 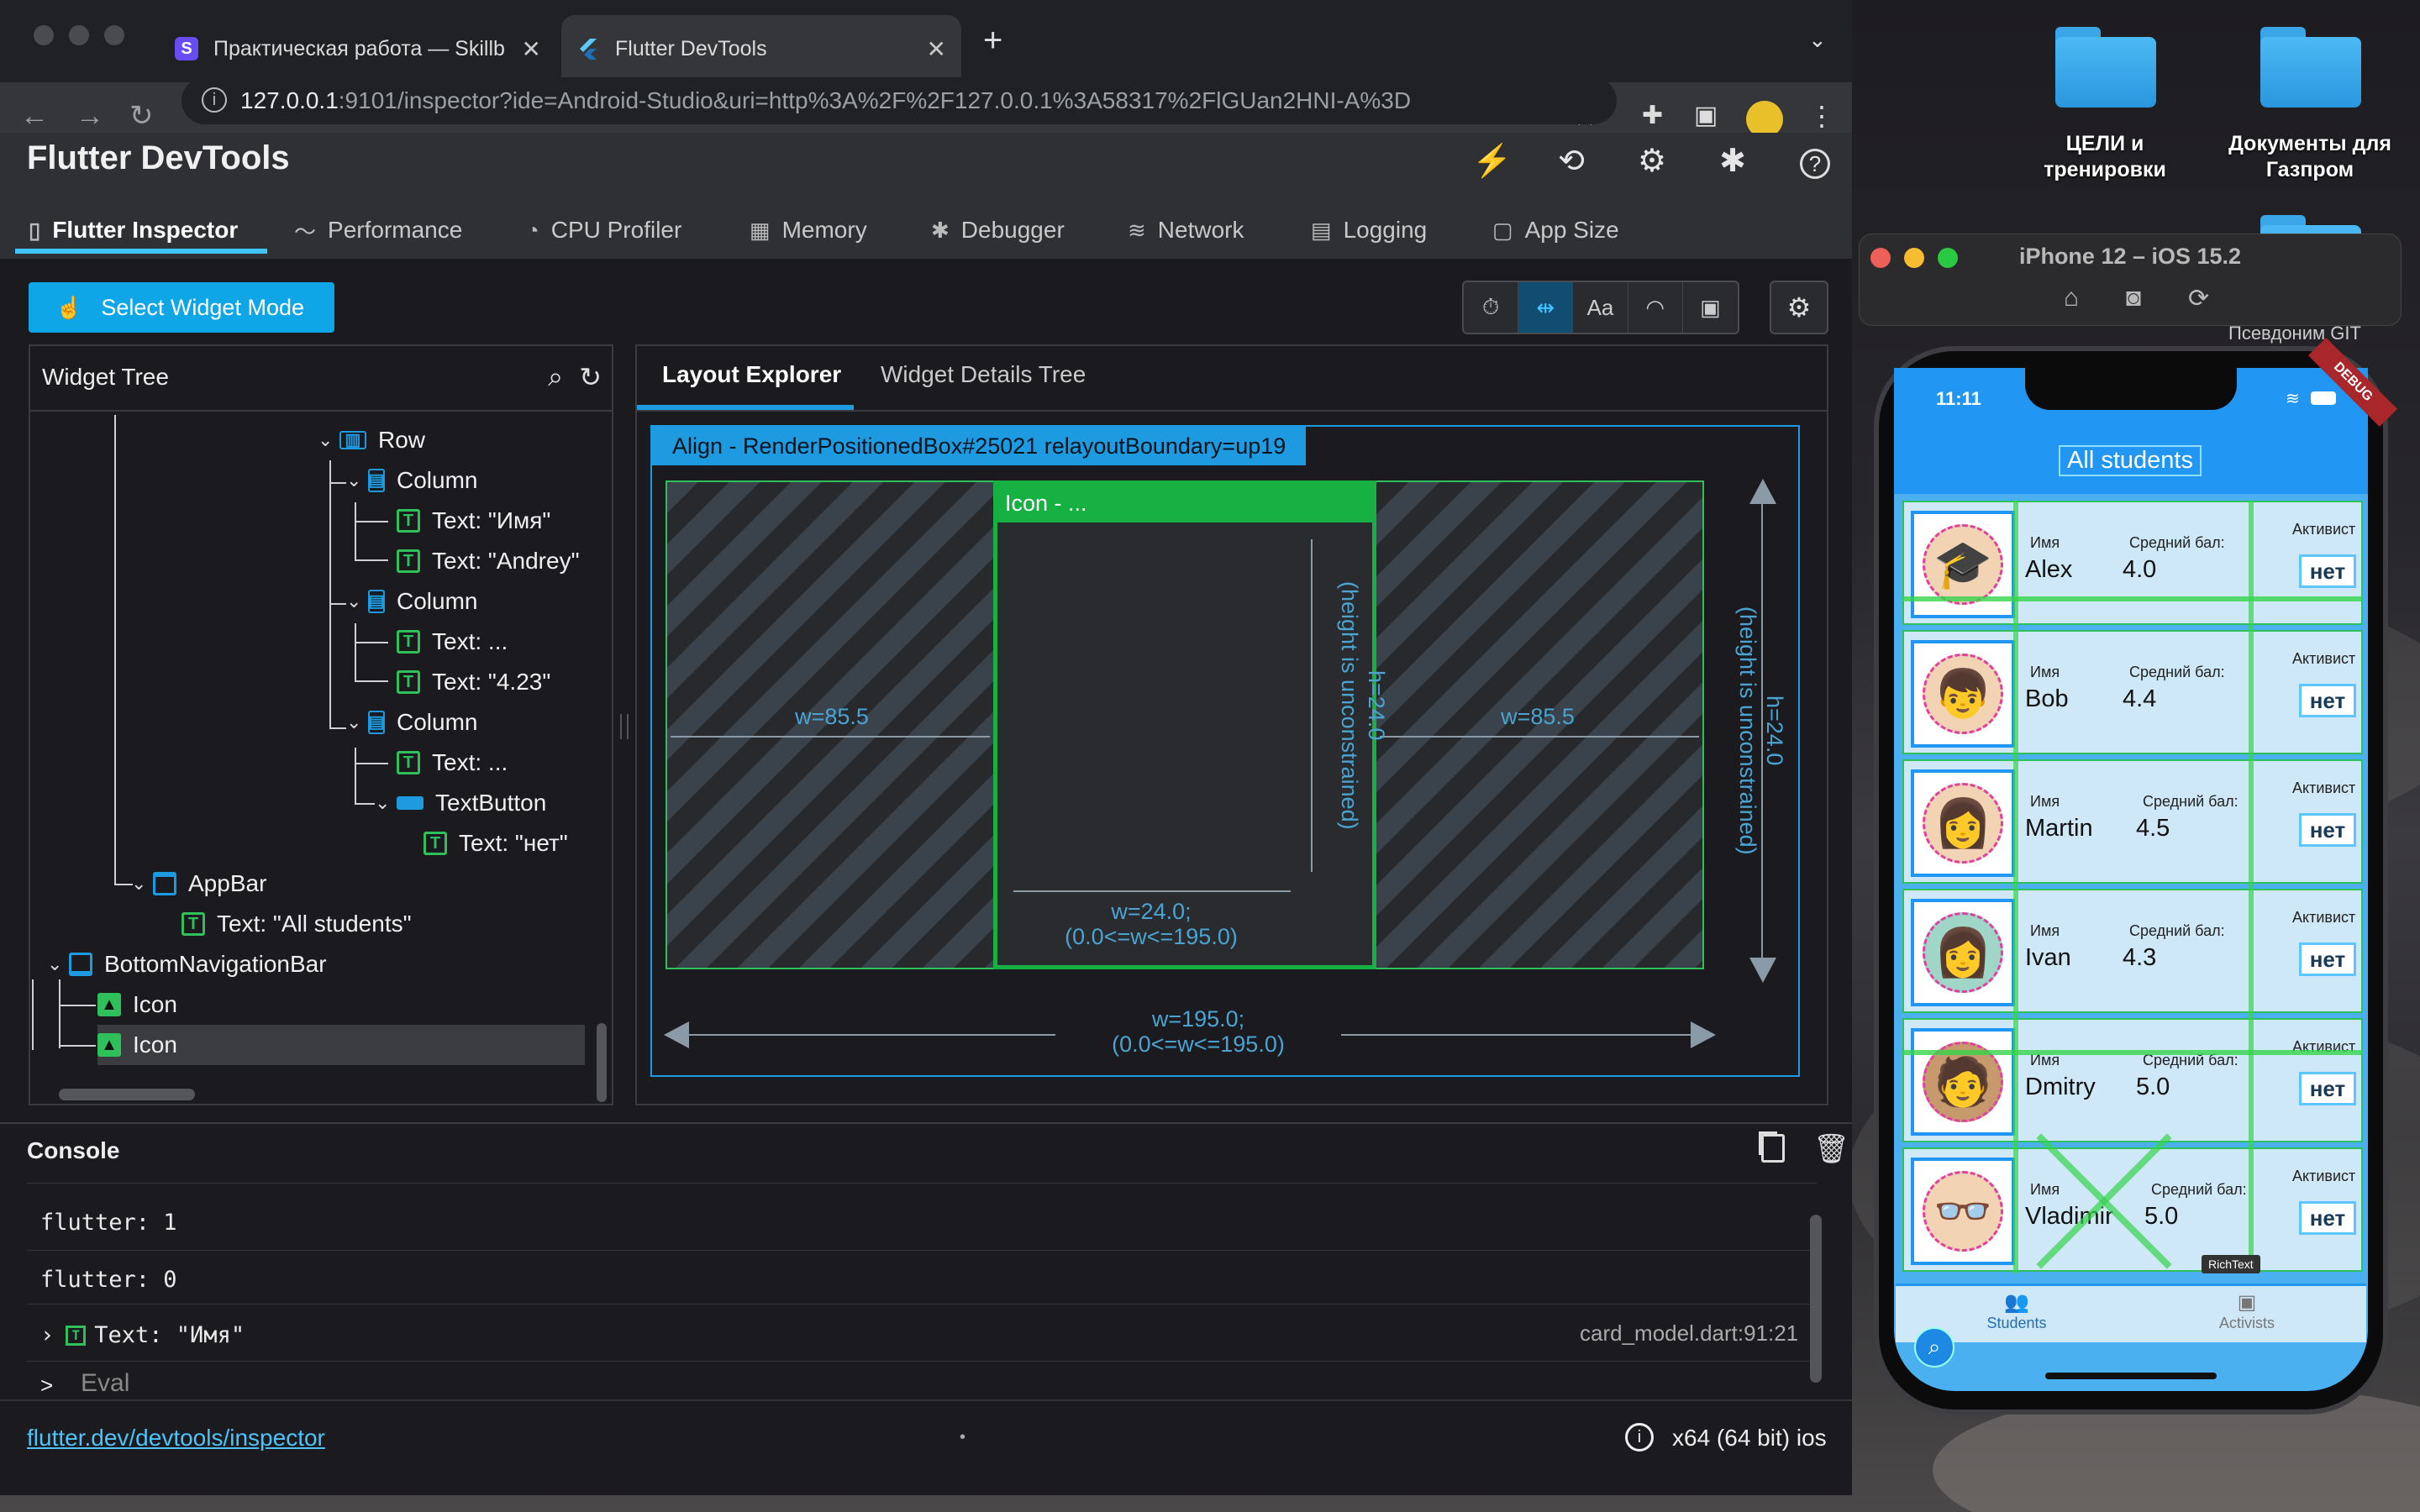 I want to click on text-icon: T, so click(x=408, y=642).